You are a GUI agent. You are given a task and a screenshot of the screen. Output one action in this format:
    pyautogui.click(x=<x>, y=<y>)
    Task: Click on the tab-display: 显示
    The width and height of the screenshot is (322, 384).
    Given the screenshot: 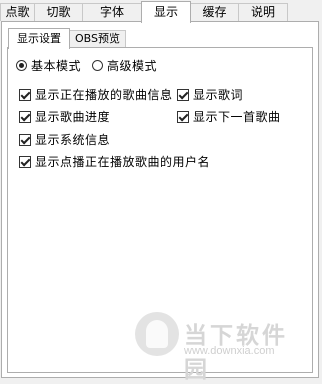 What is the action you would take?
    pyautogui.click(x=166, y=12)
    